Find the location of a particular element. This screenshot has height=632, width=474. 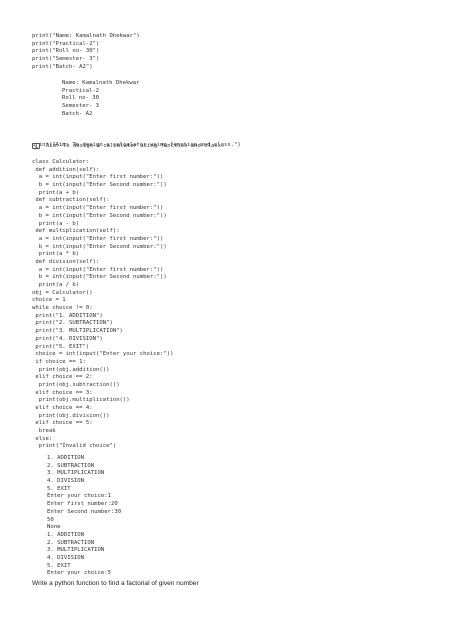

code-line: else: is located at coordinates (42, 438).